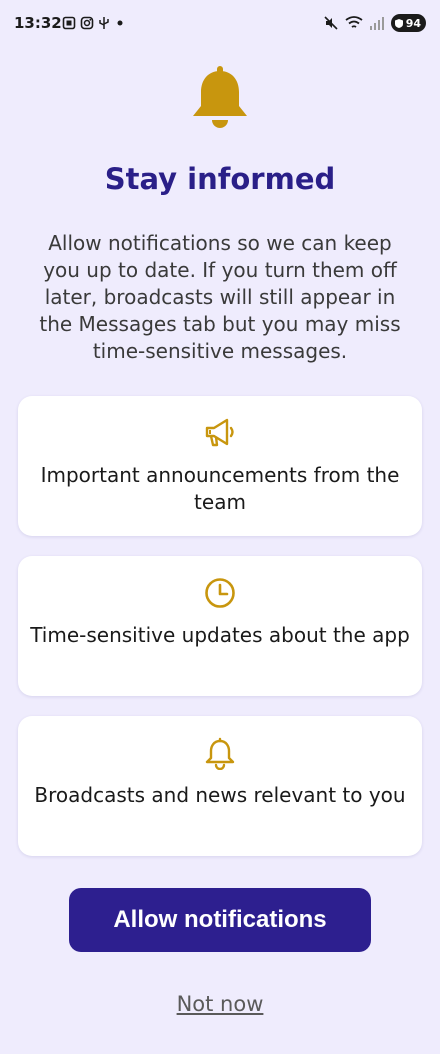 The image size is (440, 1054). I want to click on page-title: Stay informed, so click(220, 179).